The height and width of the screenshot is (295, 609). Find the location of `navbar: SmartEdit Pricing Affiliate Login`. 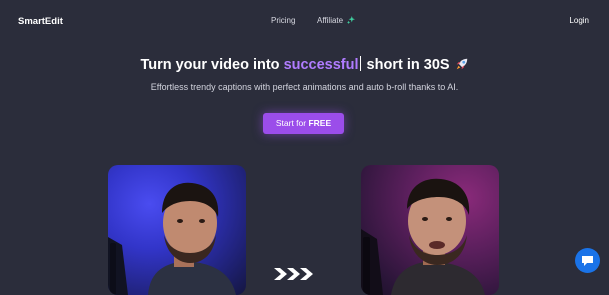

navbar: SmartEdit Pricing Affiliate Login is located at coordinates (304, 21).